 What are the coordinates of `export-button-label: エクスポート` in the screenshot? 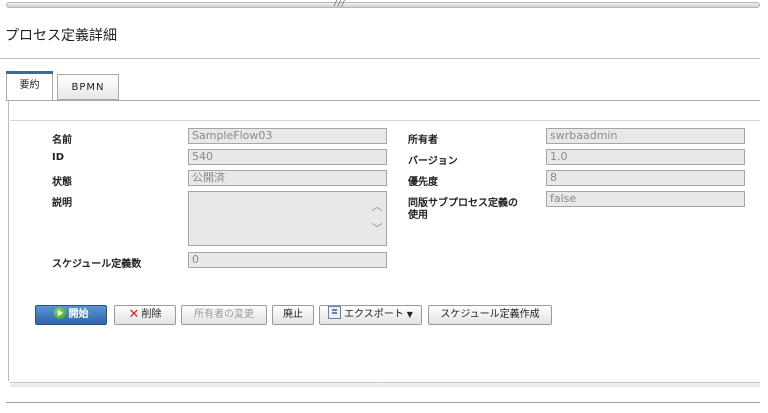 It's located at (374, 314).